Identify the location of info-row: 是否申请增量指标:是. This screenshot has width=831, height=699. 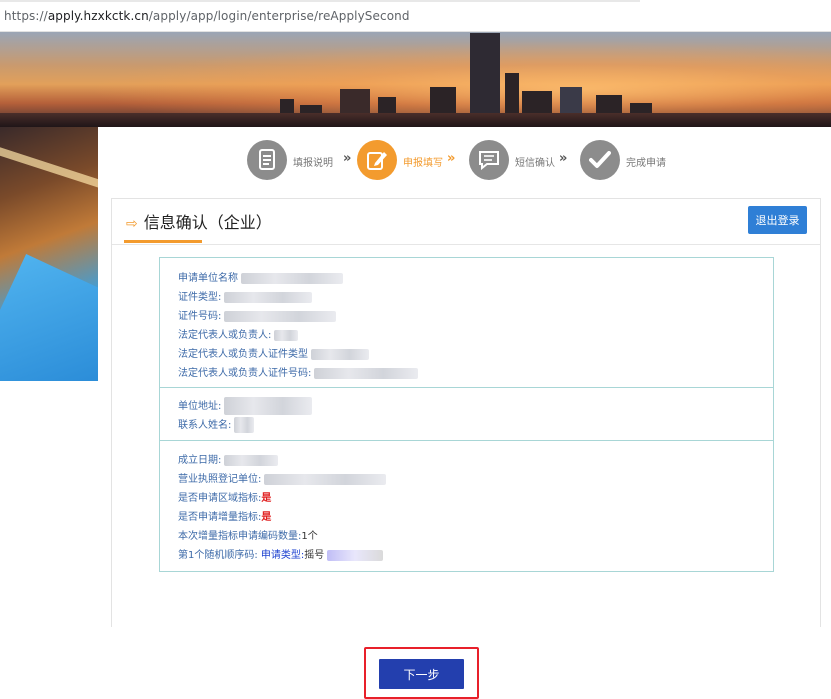
(224, 516).